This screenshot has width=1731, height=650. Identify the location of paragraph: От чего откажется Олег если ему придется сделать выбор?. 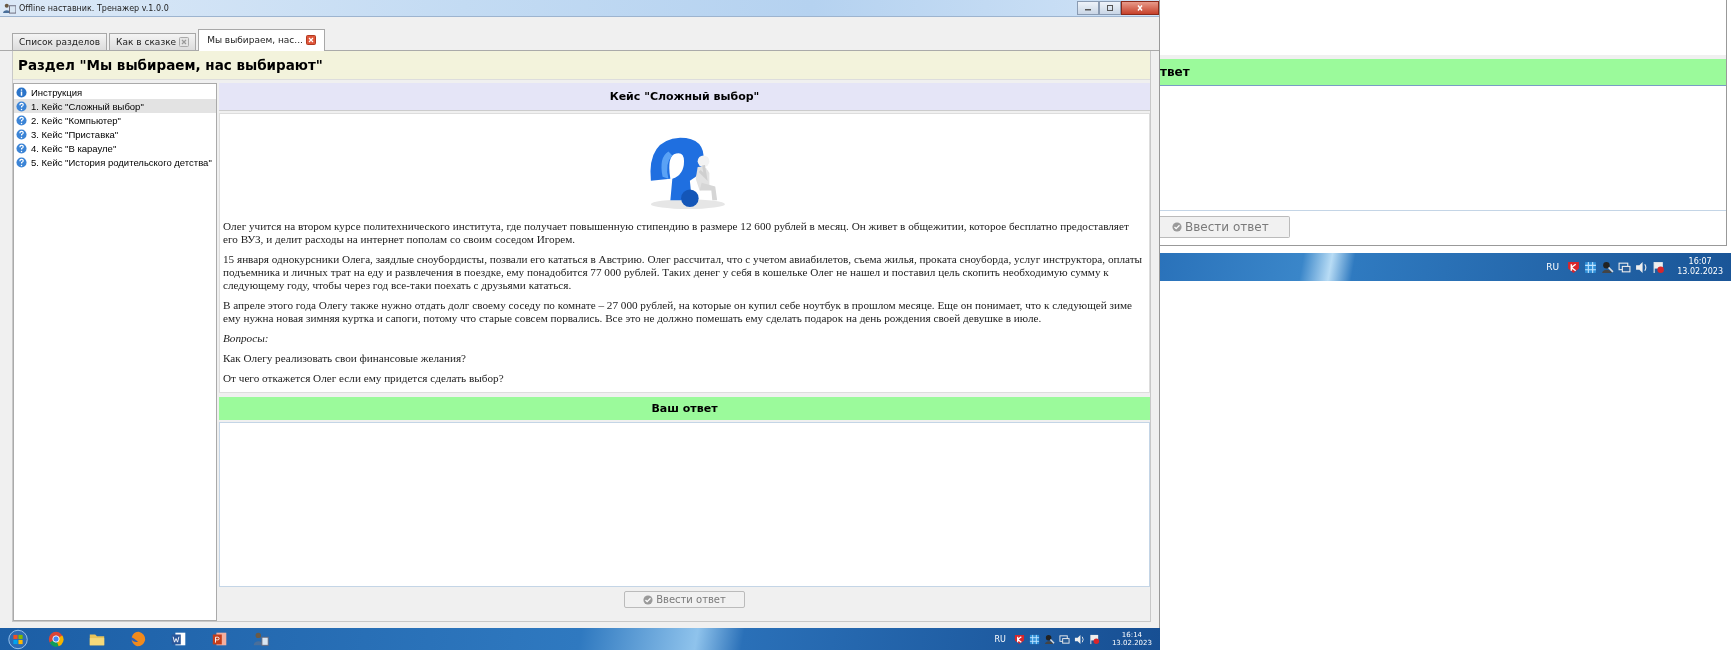
(364, 378).